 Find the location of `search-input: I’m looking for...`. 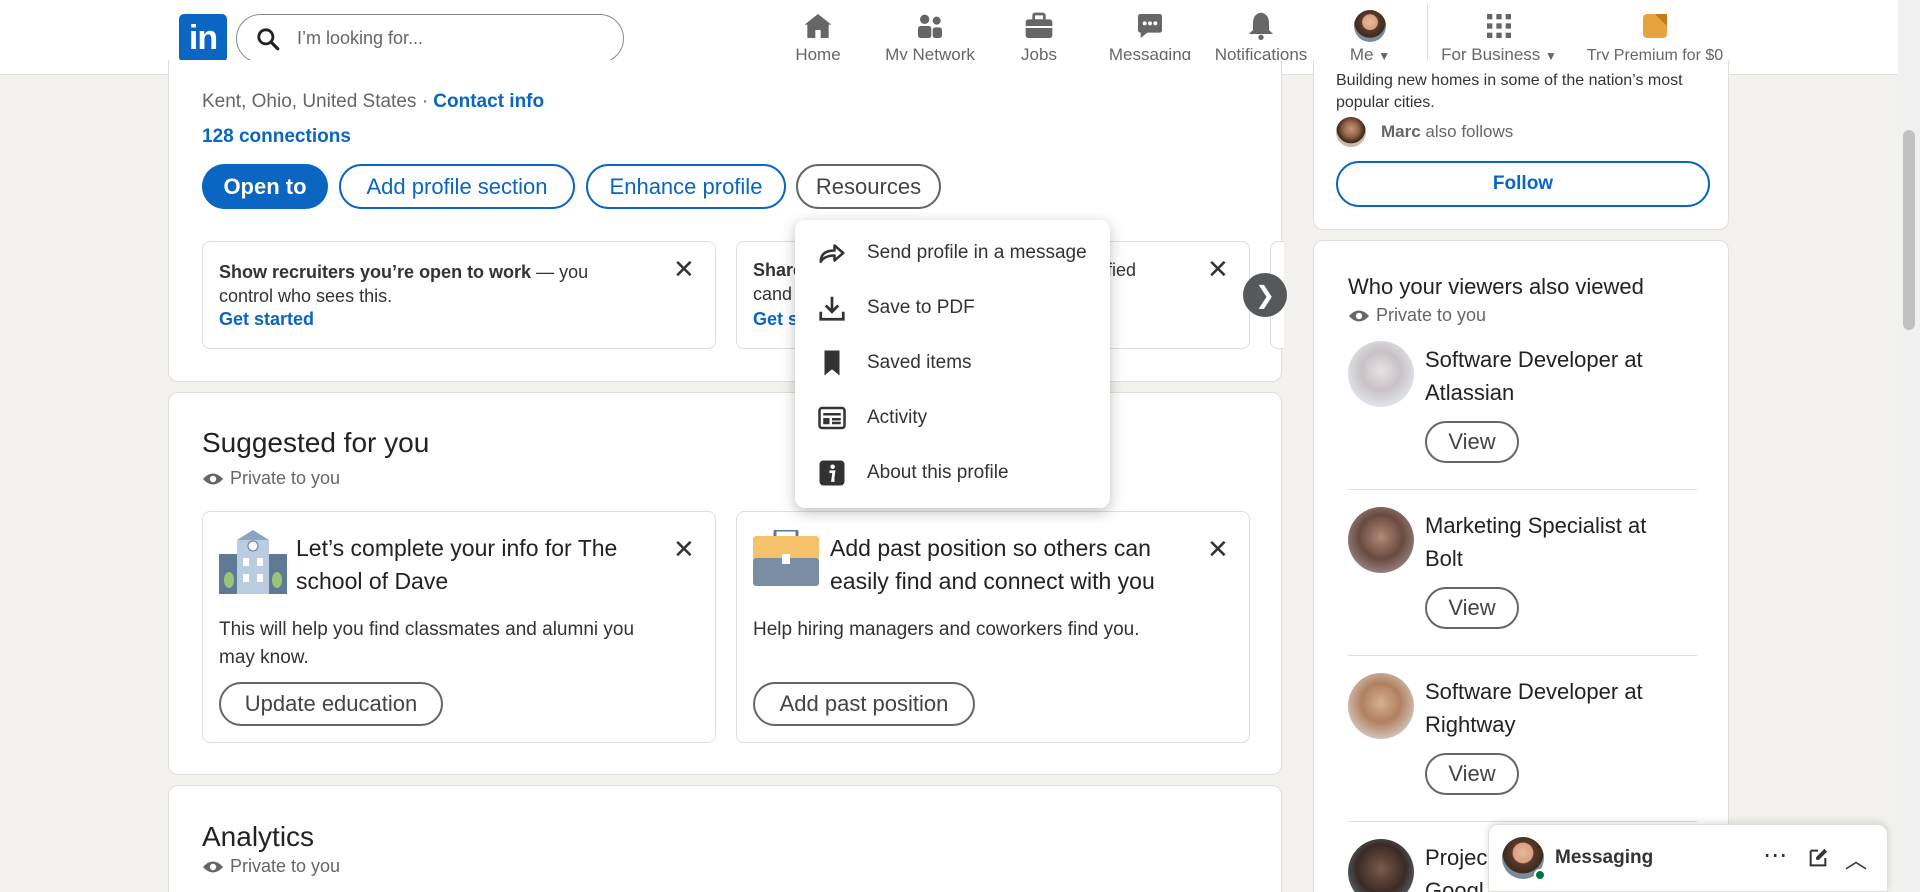

search-input: I’m looking for... is located at coordinates (430, 38).